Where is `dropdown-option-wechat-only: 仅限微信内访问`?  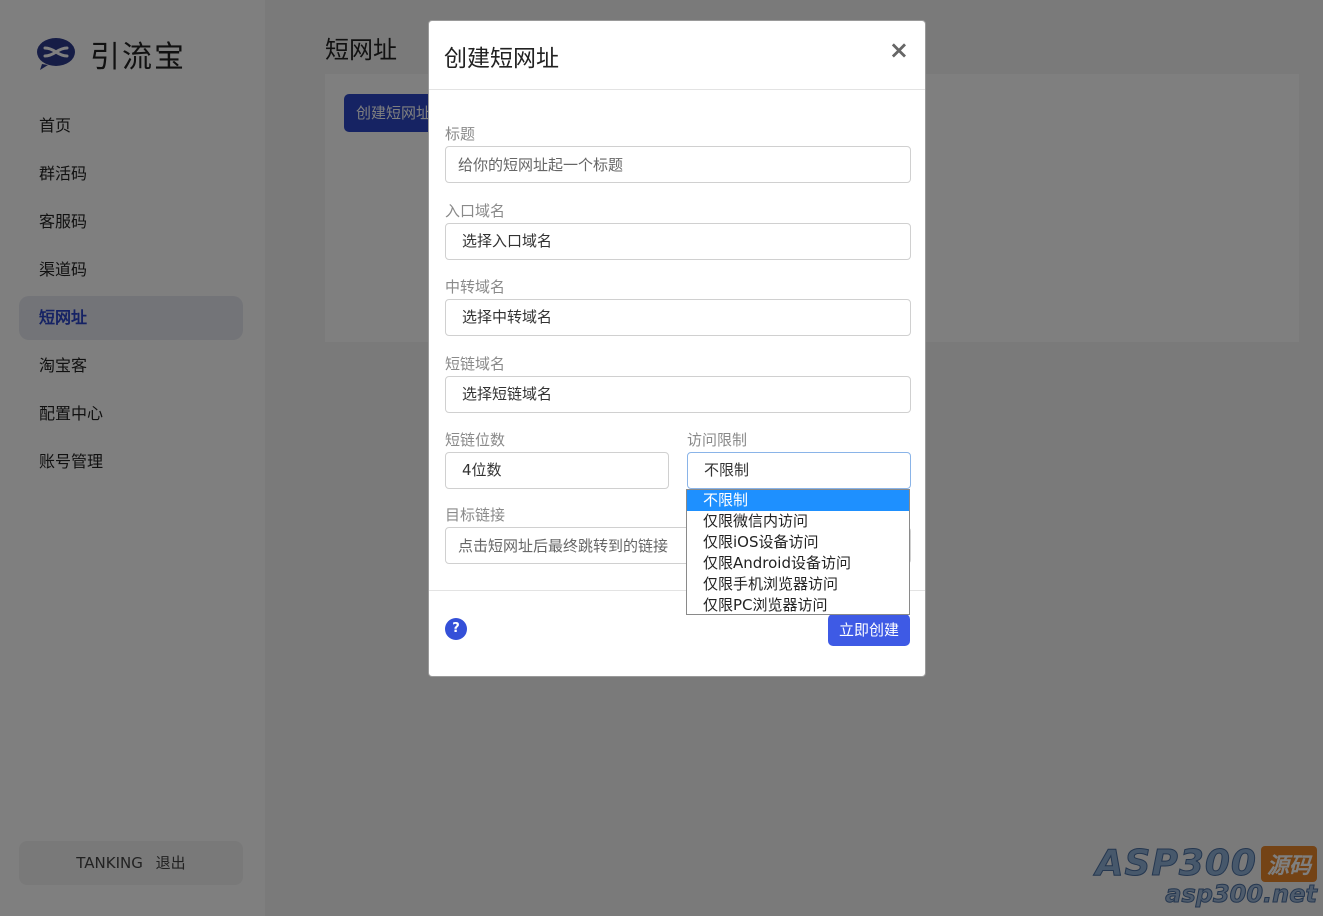
dropdown-option-wechat-only: 仅限微信内访问 is located at coordinates (798, 521).